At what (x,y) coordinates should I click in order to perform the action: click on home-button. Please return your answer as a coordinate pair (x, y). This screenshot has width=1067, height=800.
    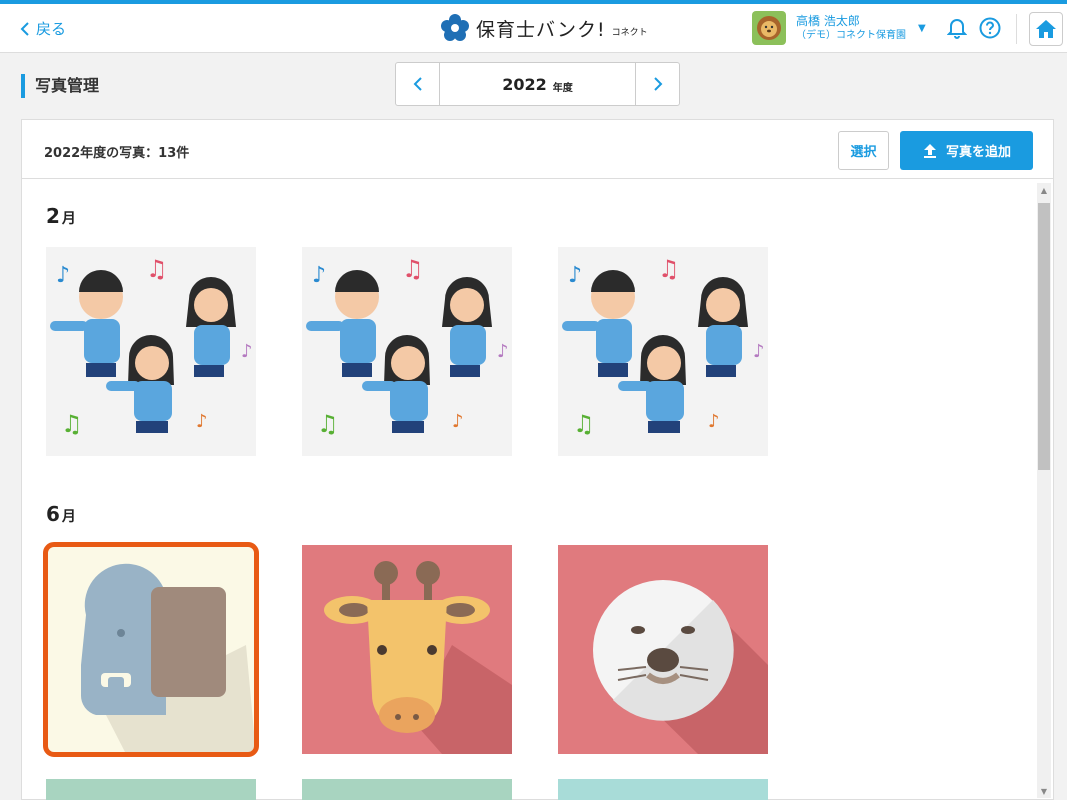
    Looking at the image, I should click on (1046, 29).